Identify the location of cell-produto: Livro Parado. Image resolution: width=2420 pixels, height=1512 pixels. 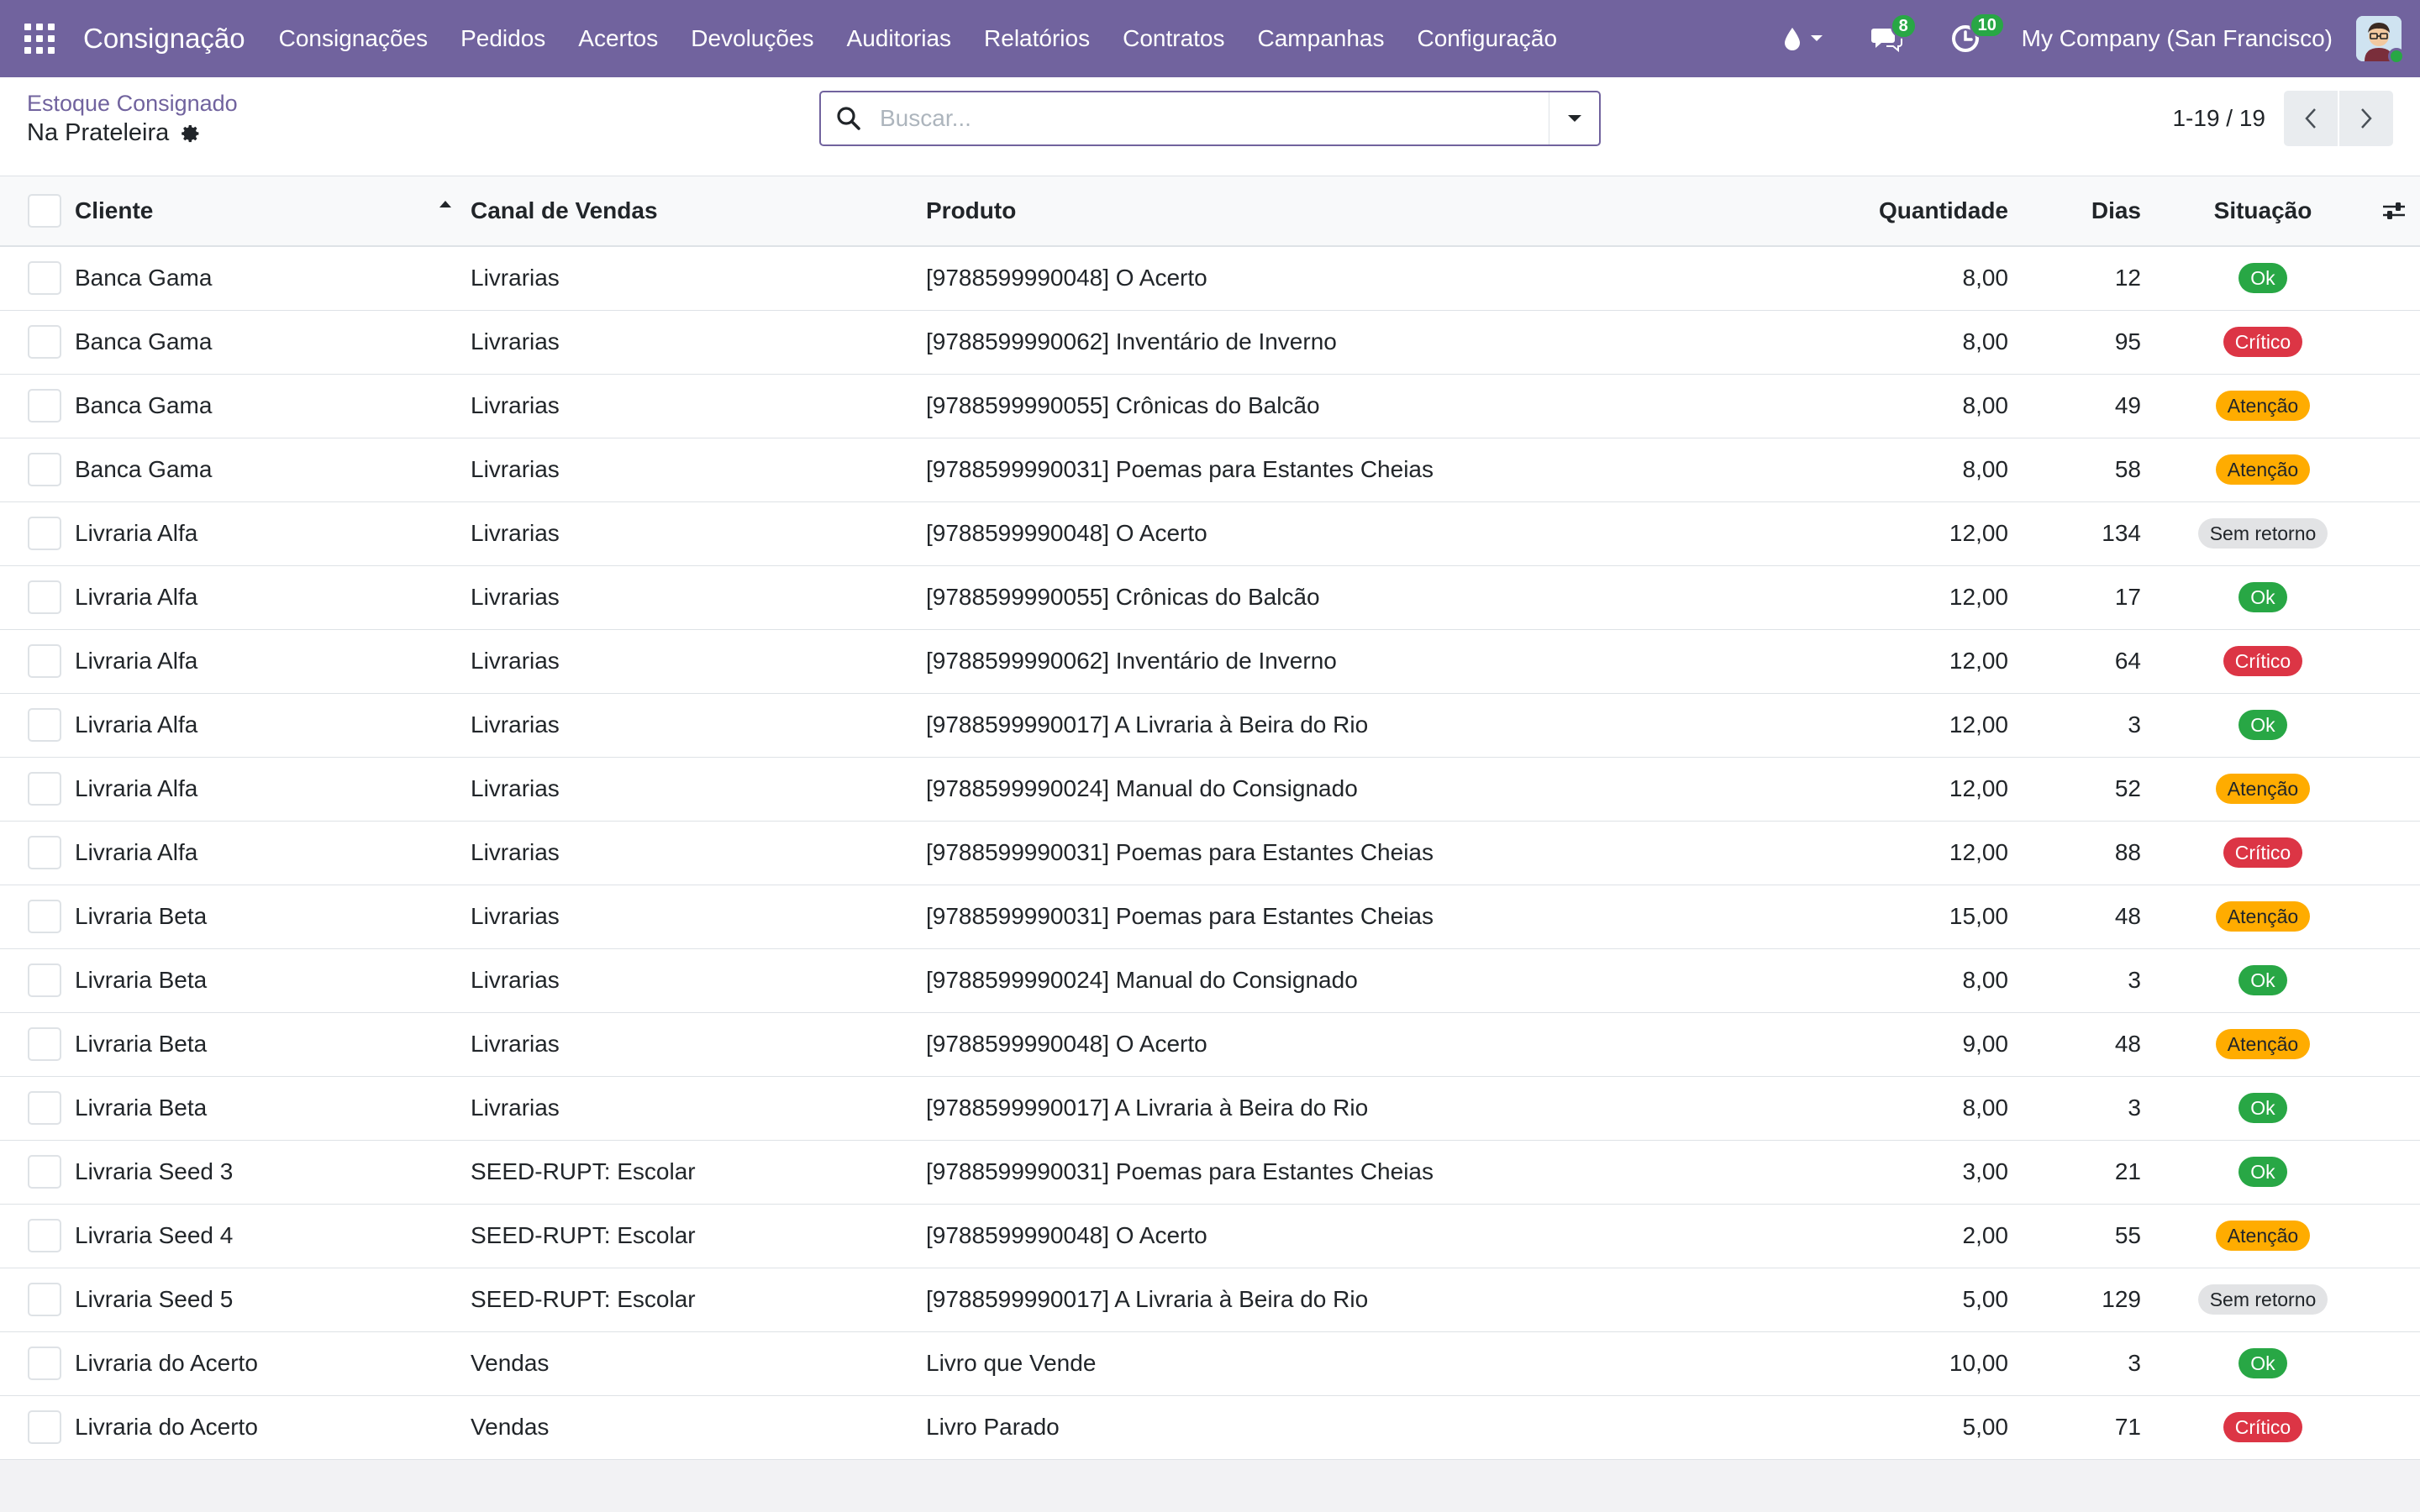
(993, 1427).